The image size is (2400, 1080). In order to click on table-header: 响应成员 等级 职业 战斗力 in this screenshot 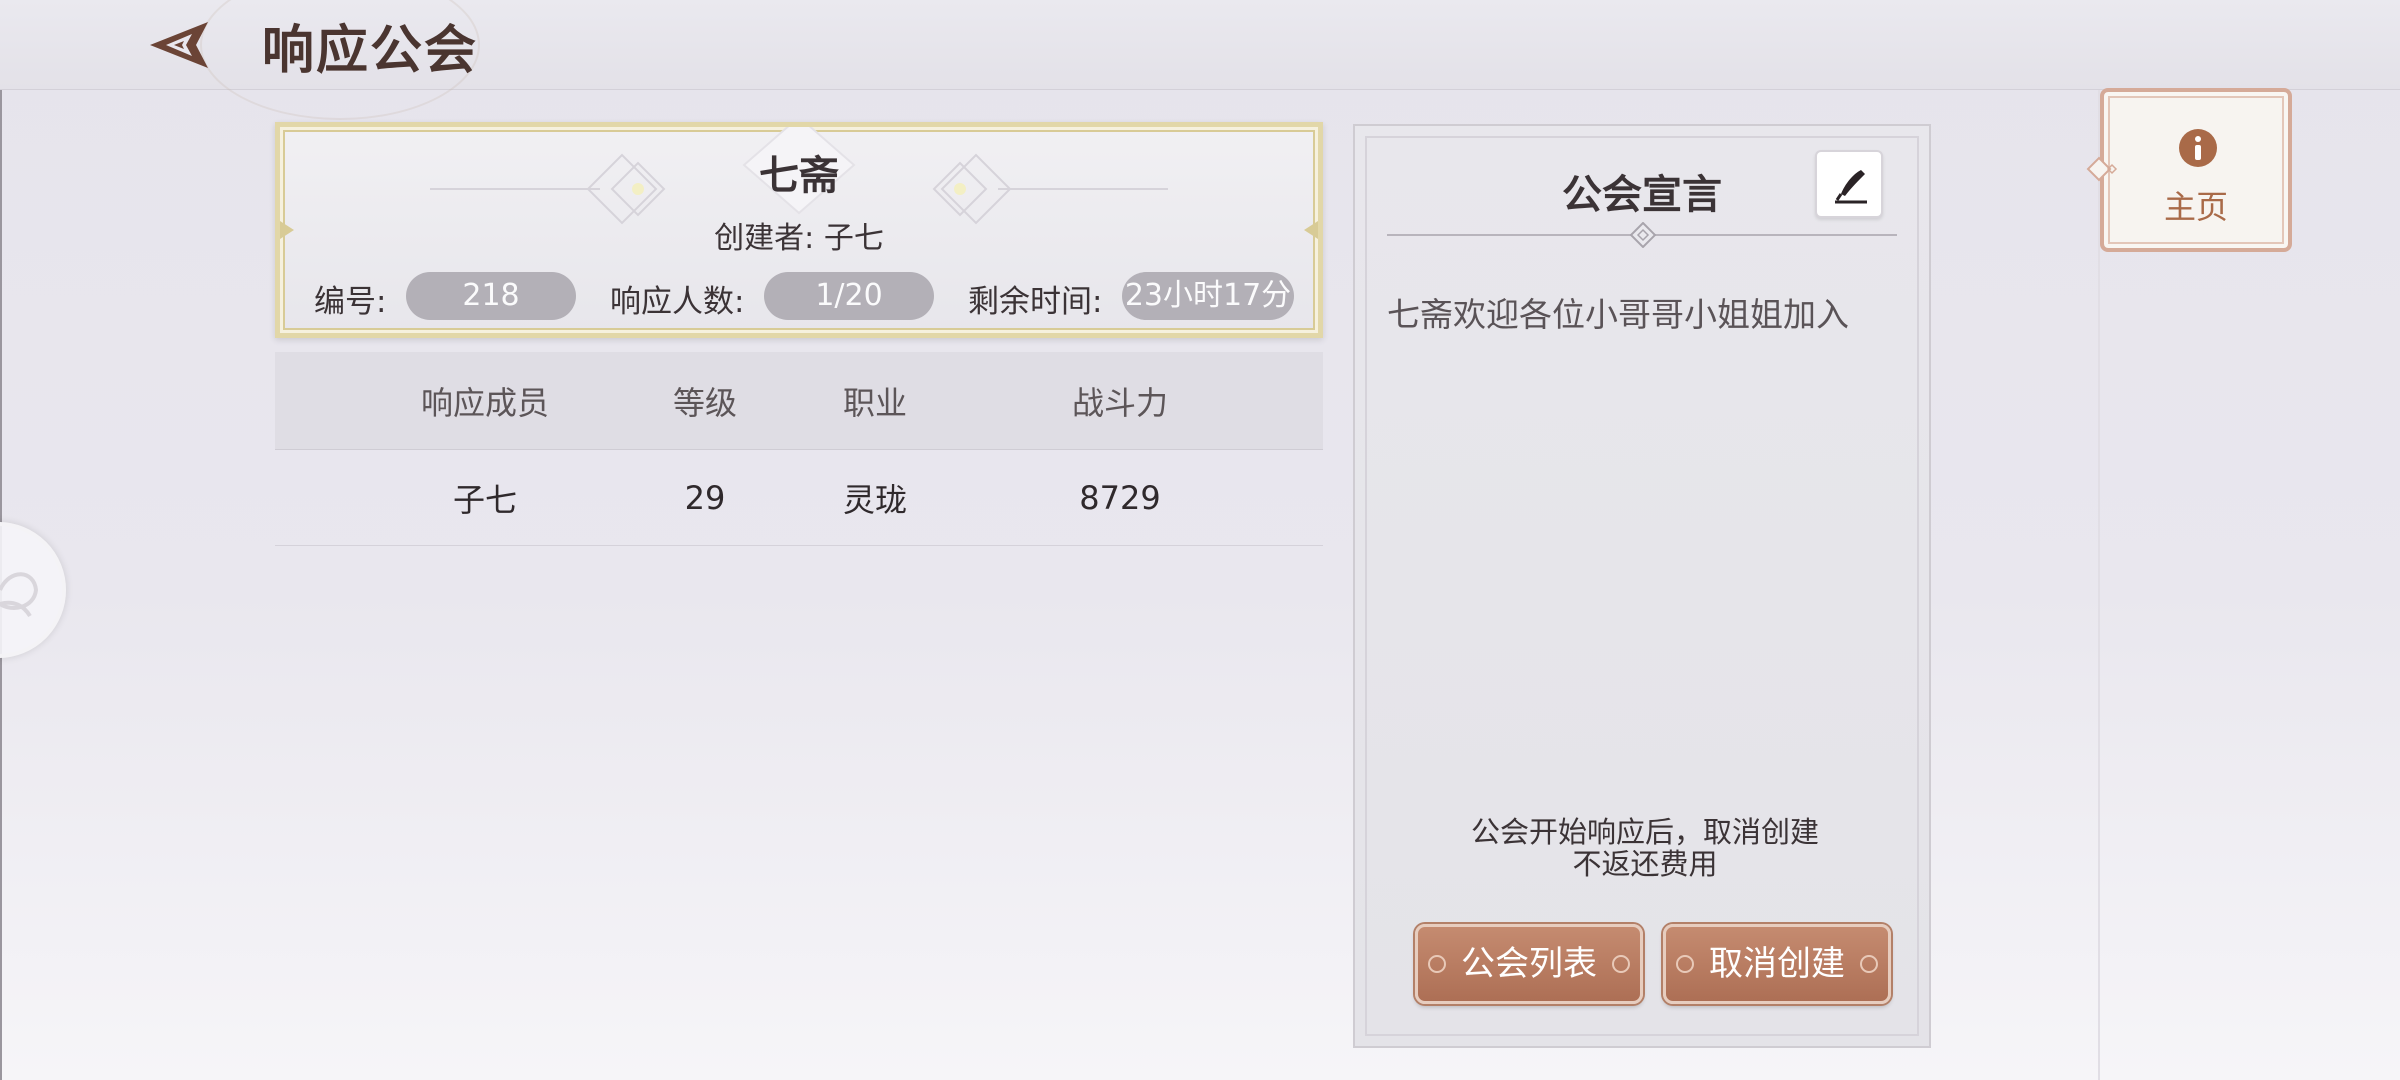, I will do `click(799, 401)`.